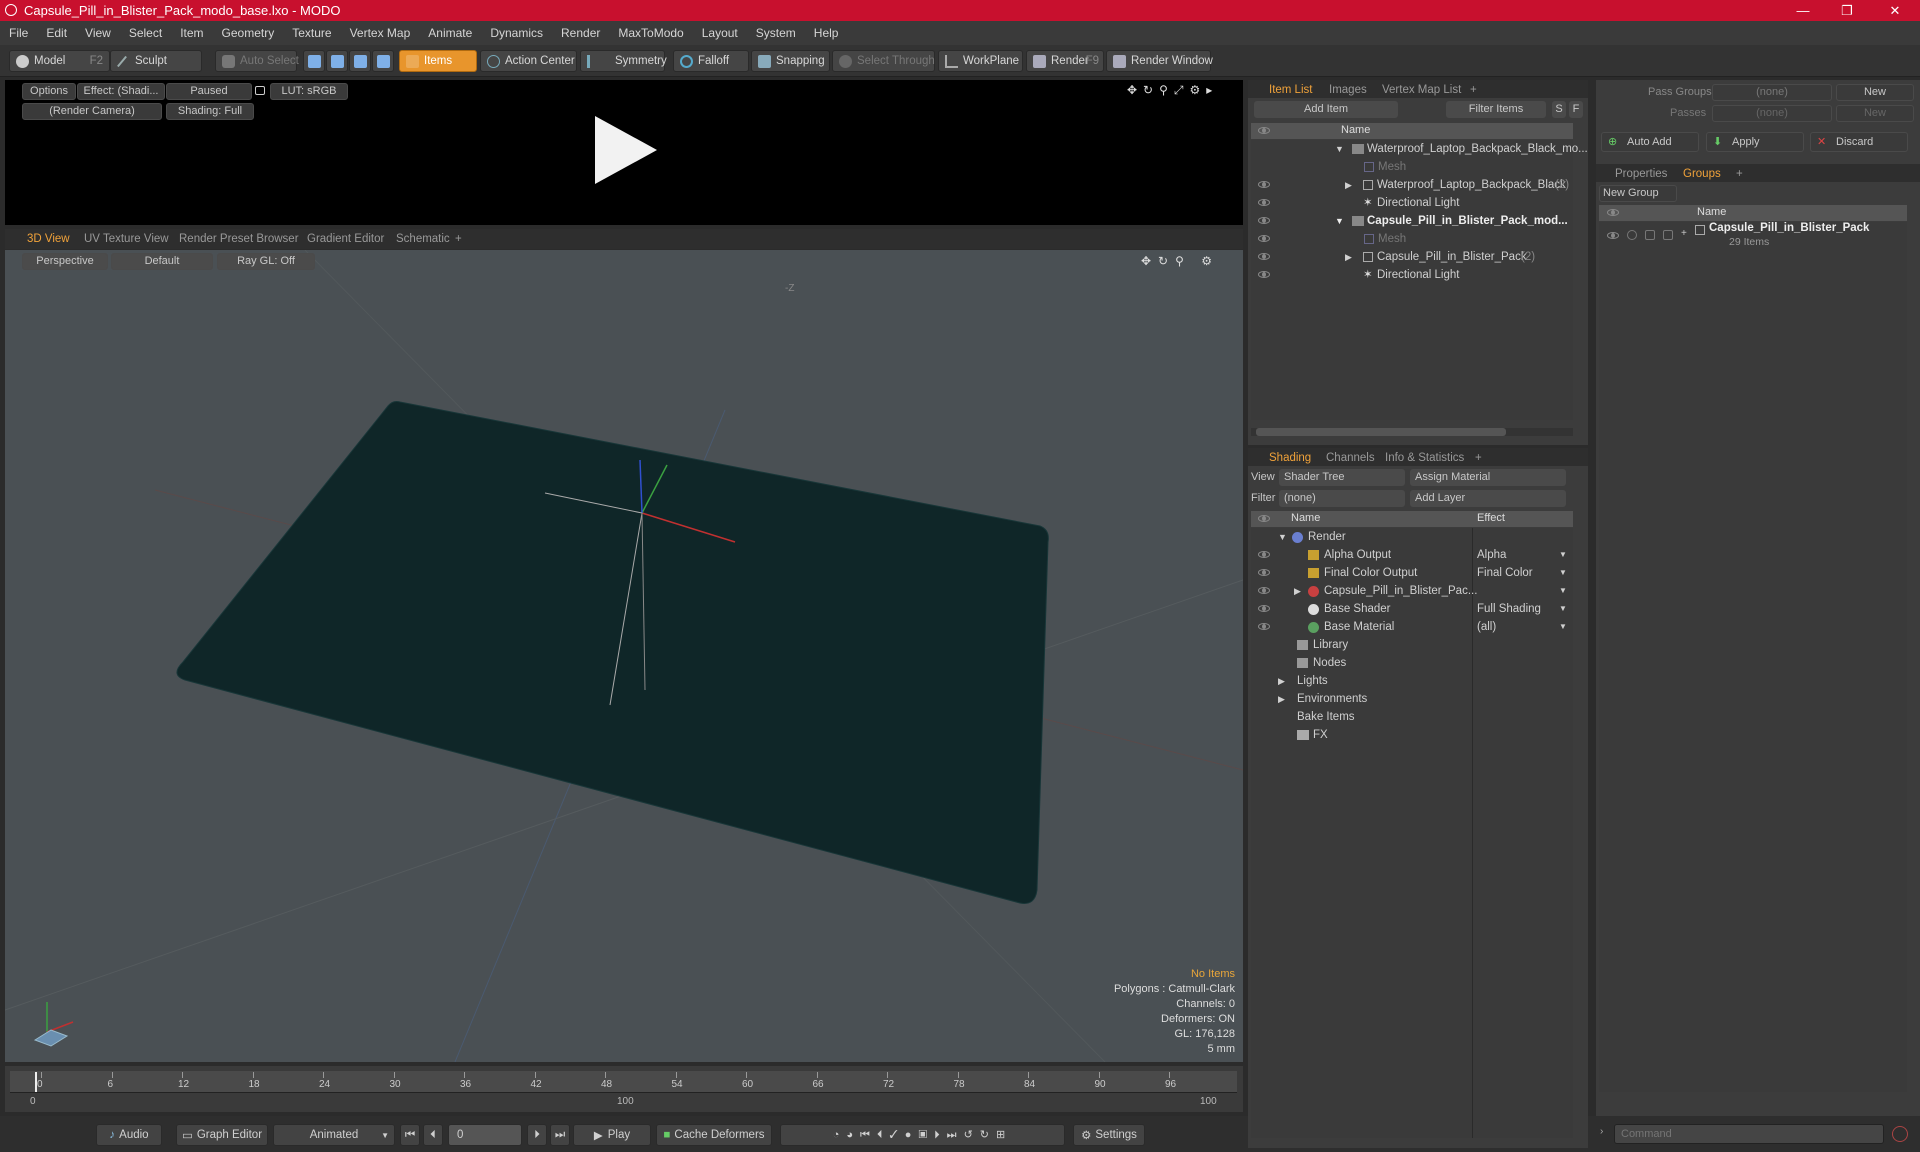 The width and height of the screenshot is (1920, 1152). What do you see at coordinates (56, 33) in the screenshot?
I see `menu-edit: Edit` at bounding box center [56, 33].